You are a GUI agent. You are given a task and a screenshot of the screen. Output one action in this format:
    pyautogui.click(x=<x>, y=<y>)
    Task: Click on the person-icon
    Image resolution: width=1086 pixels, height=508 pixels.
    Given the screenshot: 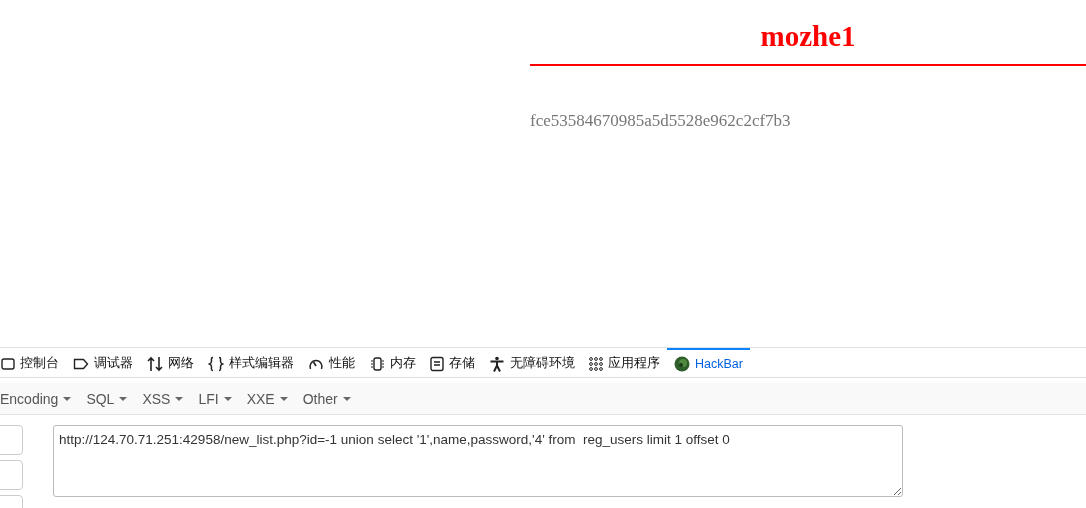 What is the action you would take?
    pyautogui.click(x=497, y=363)
    